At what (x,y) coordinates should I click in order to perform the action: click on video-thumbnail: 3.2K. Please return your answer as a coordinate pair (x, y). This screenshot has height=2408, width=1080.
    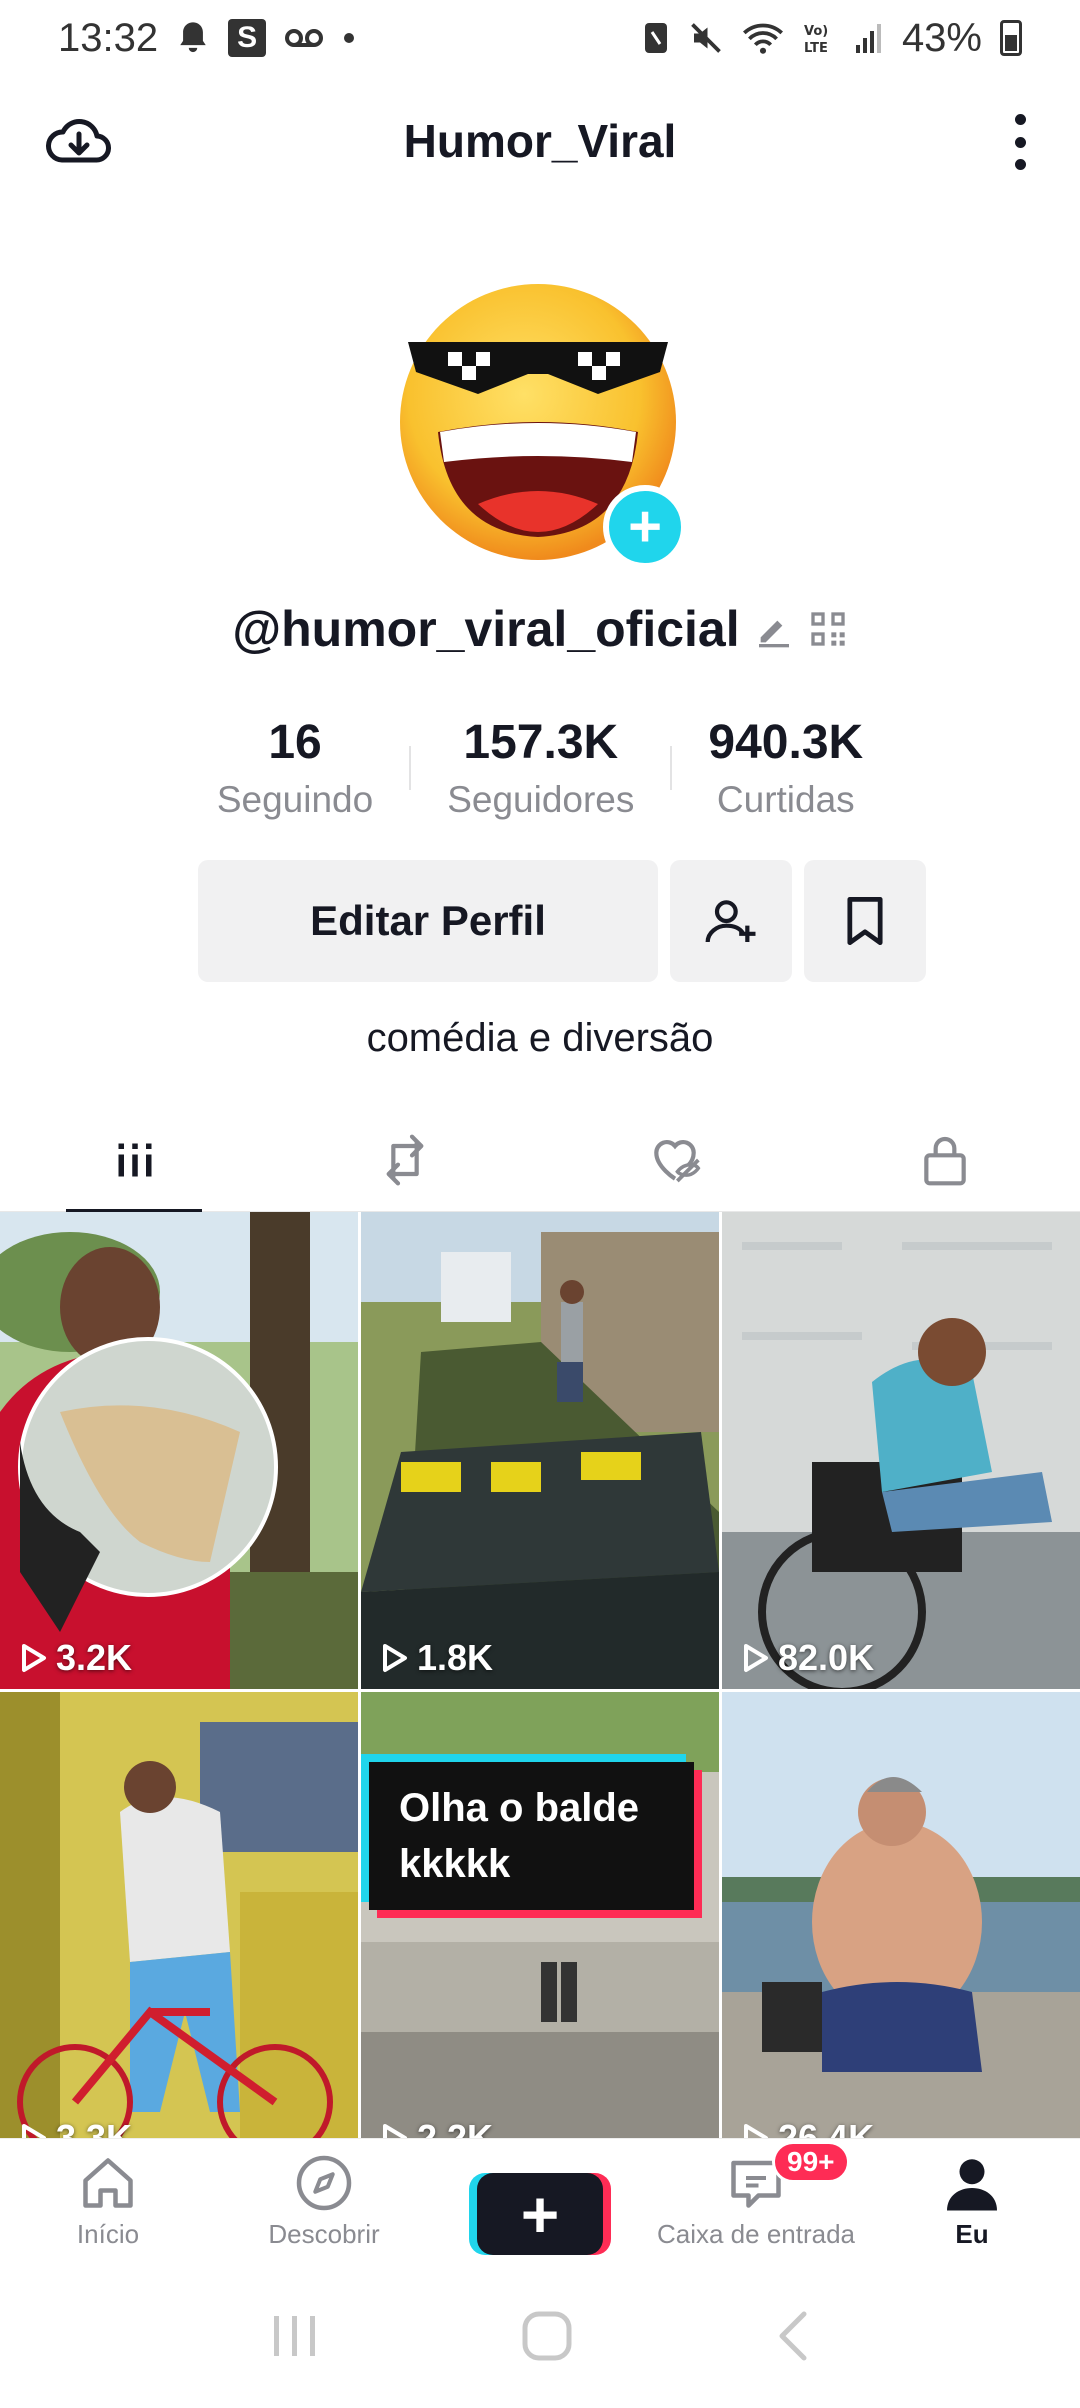
    Looking at the image, I should click on (179, 1450).